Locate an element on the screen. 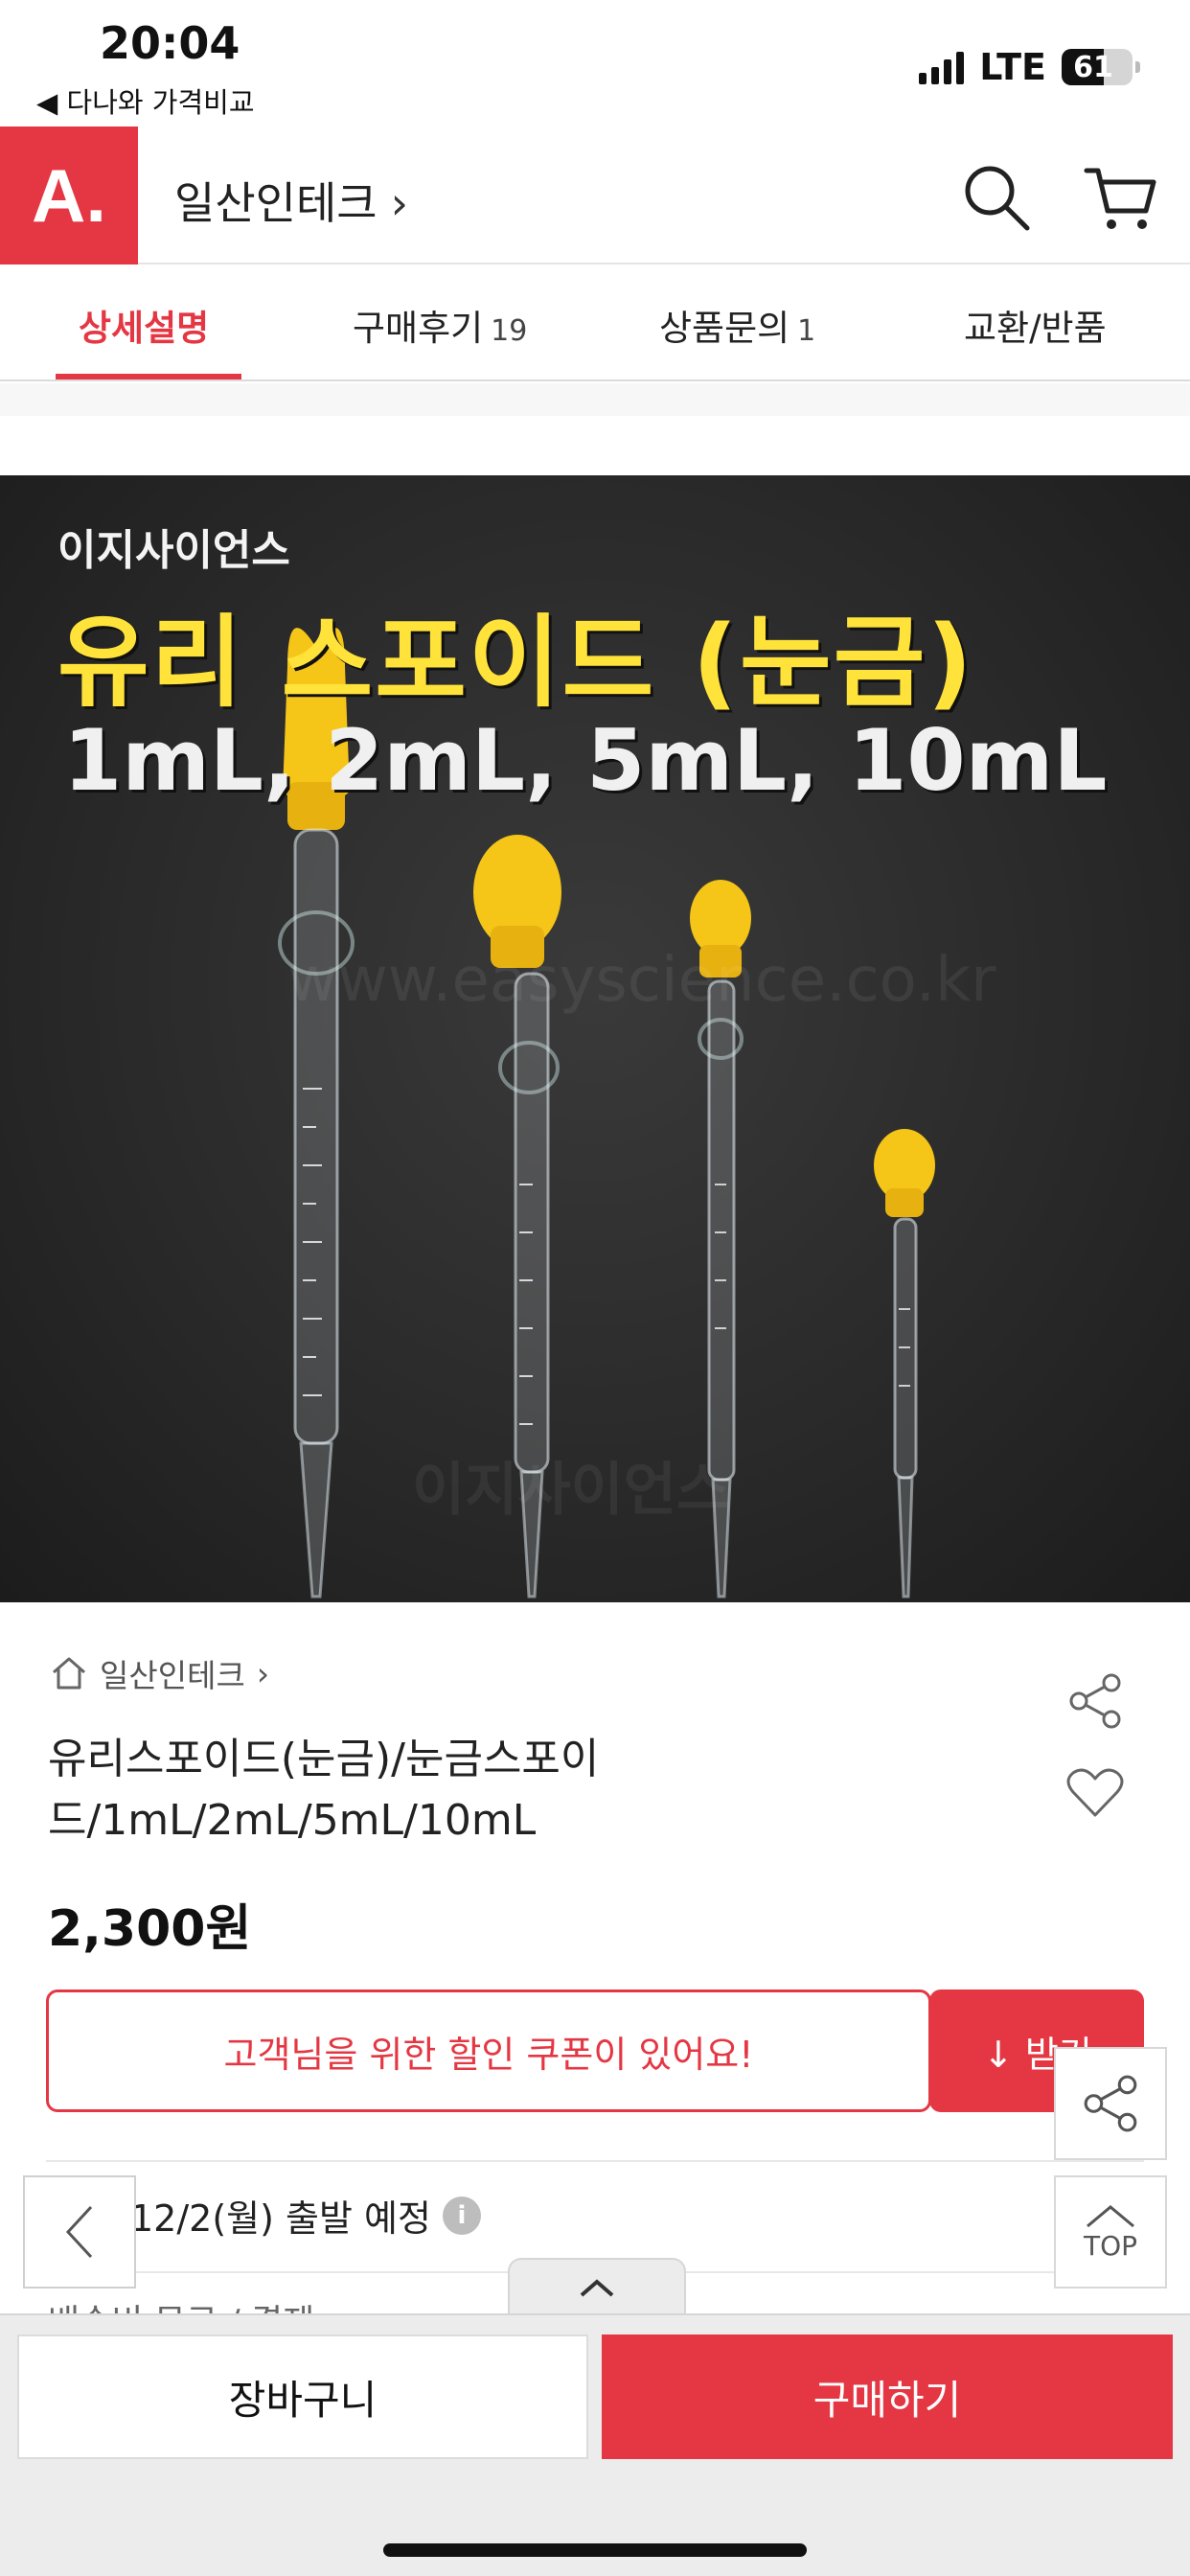  image-title: 유리 스포이드 (눈금) is located at coordinates (515, 662).